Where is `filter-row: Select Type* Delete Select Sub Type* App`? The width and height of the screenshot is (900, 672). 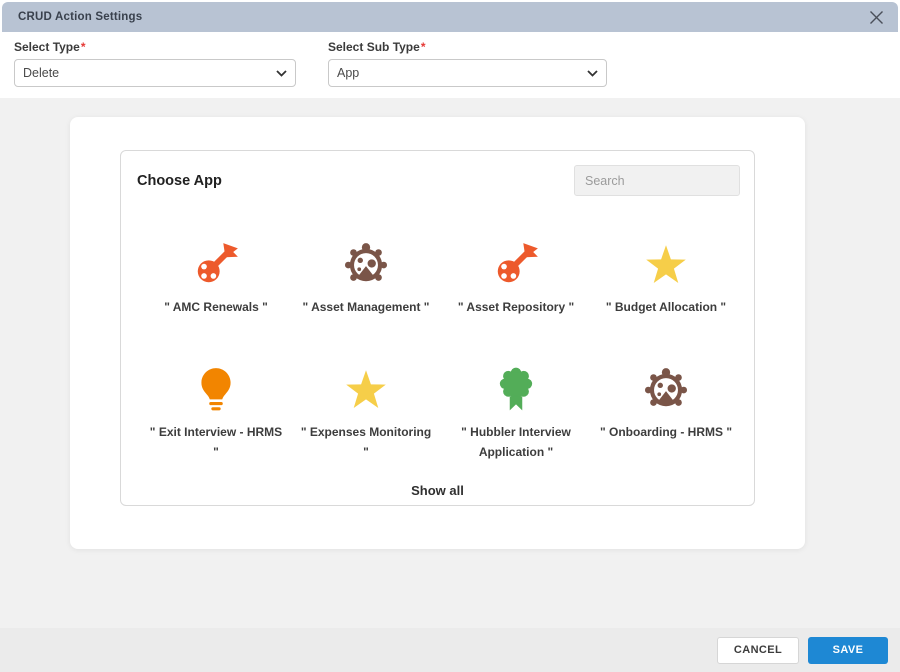
filter-row: Select Type* Delete Select Sub Type* App is located at coordinates (450, 65).